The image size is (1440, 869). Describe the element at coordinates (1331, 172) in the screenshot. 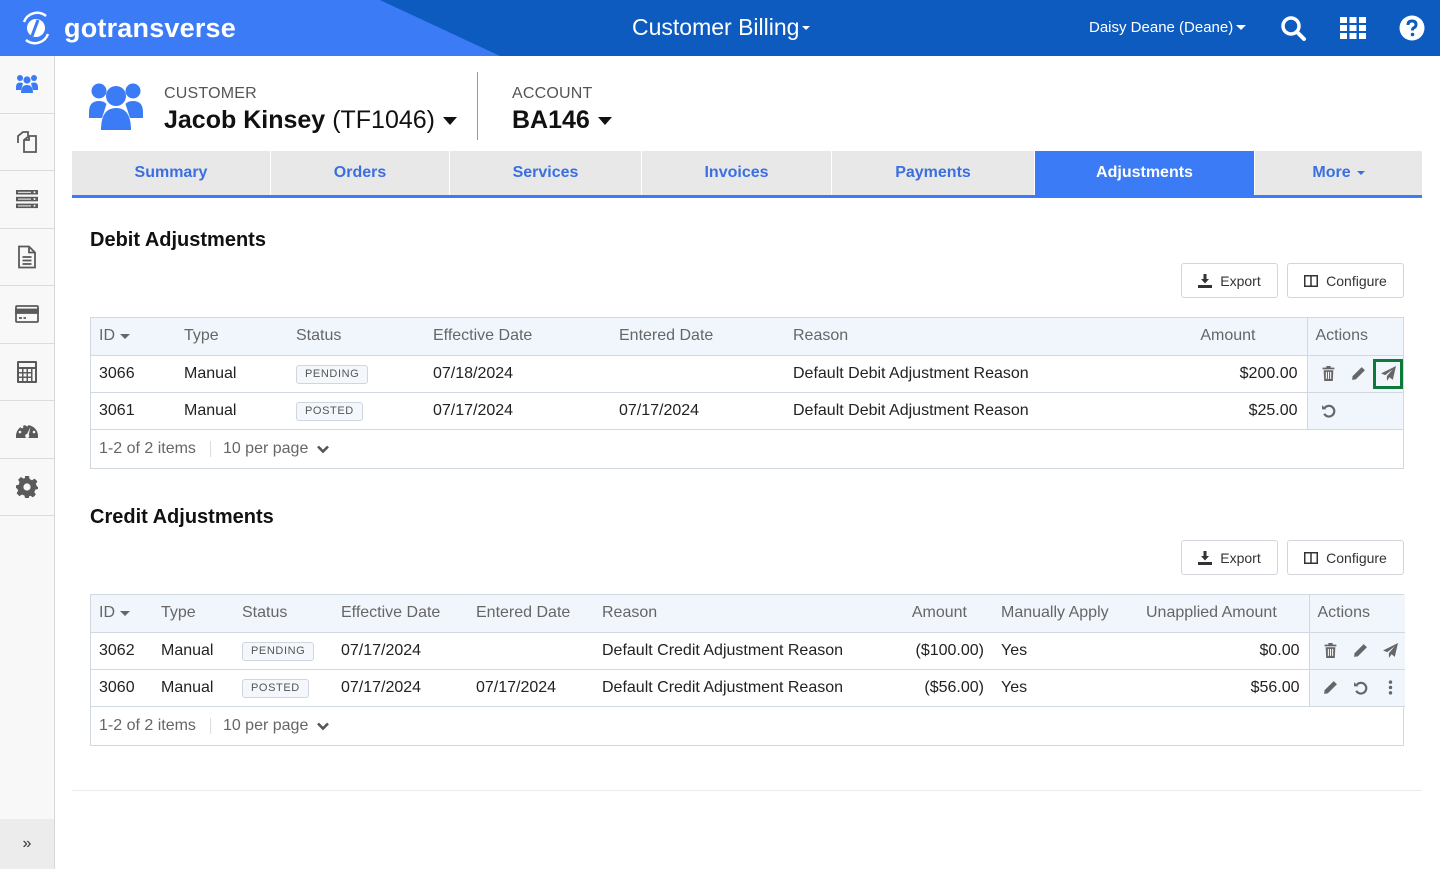

I see `tab-more-label: More` at that location.